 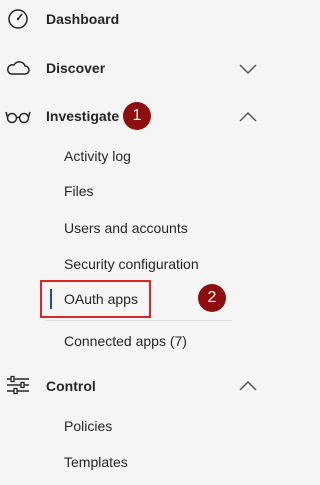 I want to click on nav-item-label: Dashboard, so click(x=83, y=19).